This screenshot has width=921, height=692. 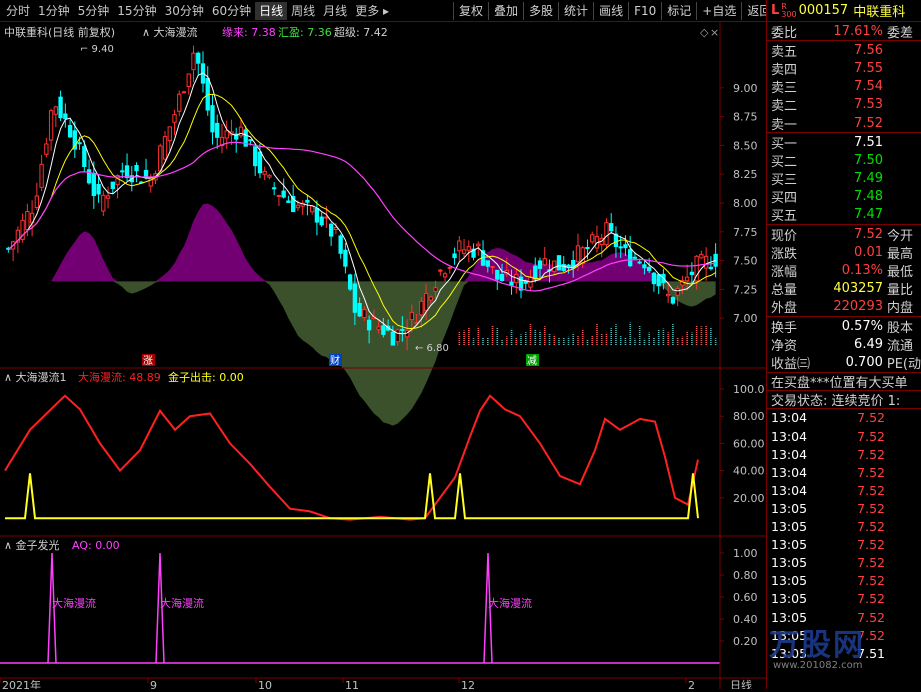 What do you see at coordinates (784, 309) in the screenshot?
I see `stat-row-4-label: 外盘` at bounding box center [784, 309].